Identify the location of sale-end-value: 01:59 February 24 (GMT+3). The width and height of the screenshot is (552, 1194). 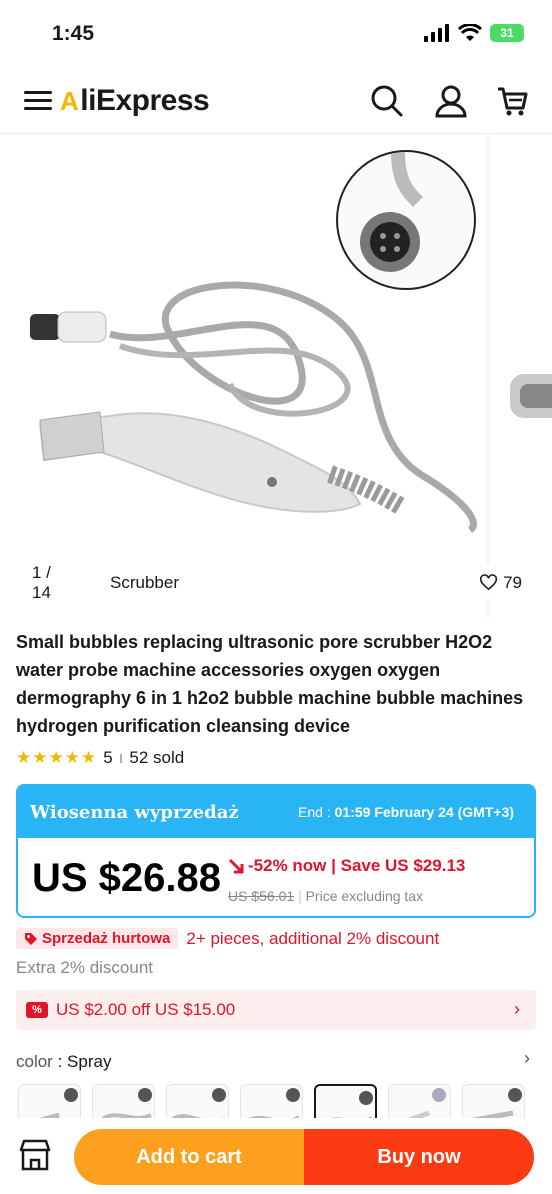
(424, 812).